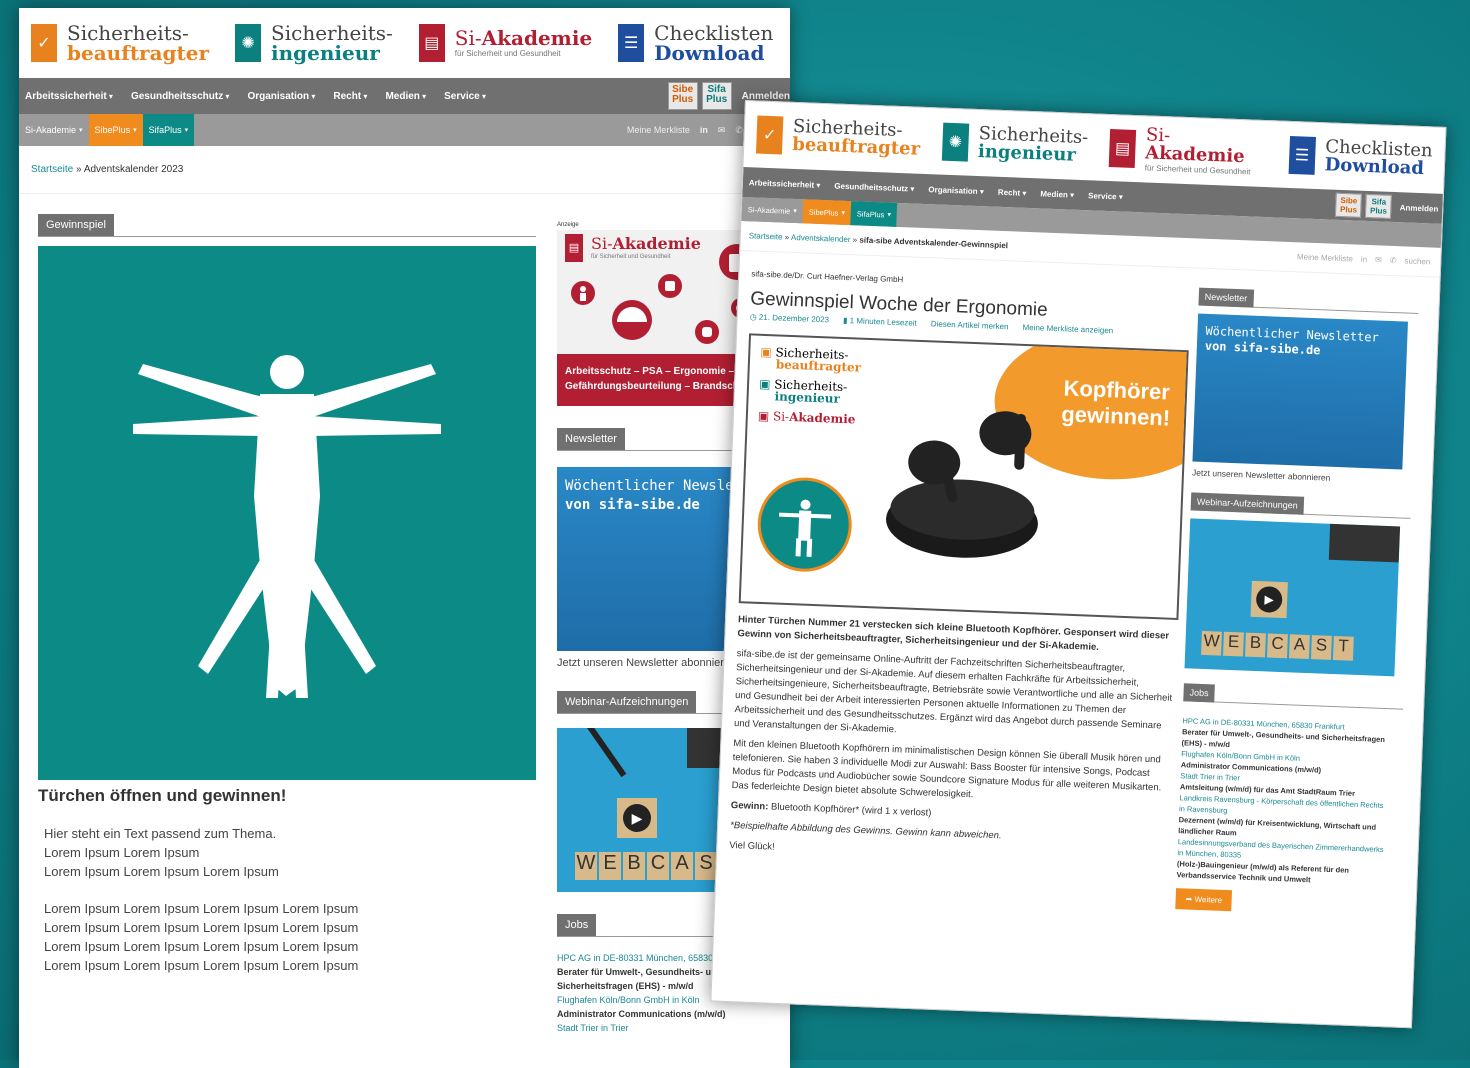 This screenshot has height=1068, width=1470. I want to click on brand-line2: beauftragter, so click(856, 146).